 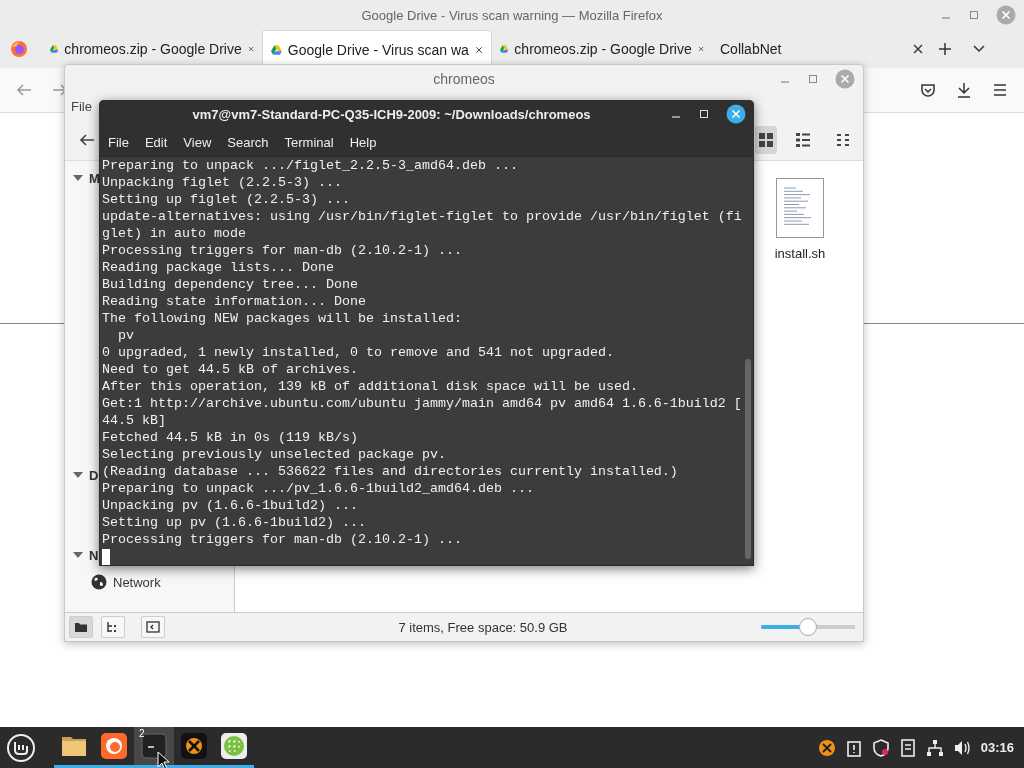 What do you see at coordinates (248, 142) in the screenshot?
I see `menu-item: Search` at bounding box center [248, 142].